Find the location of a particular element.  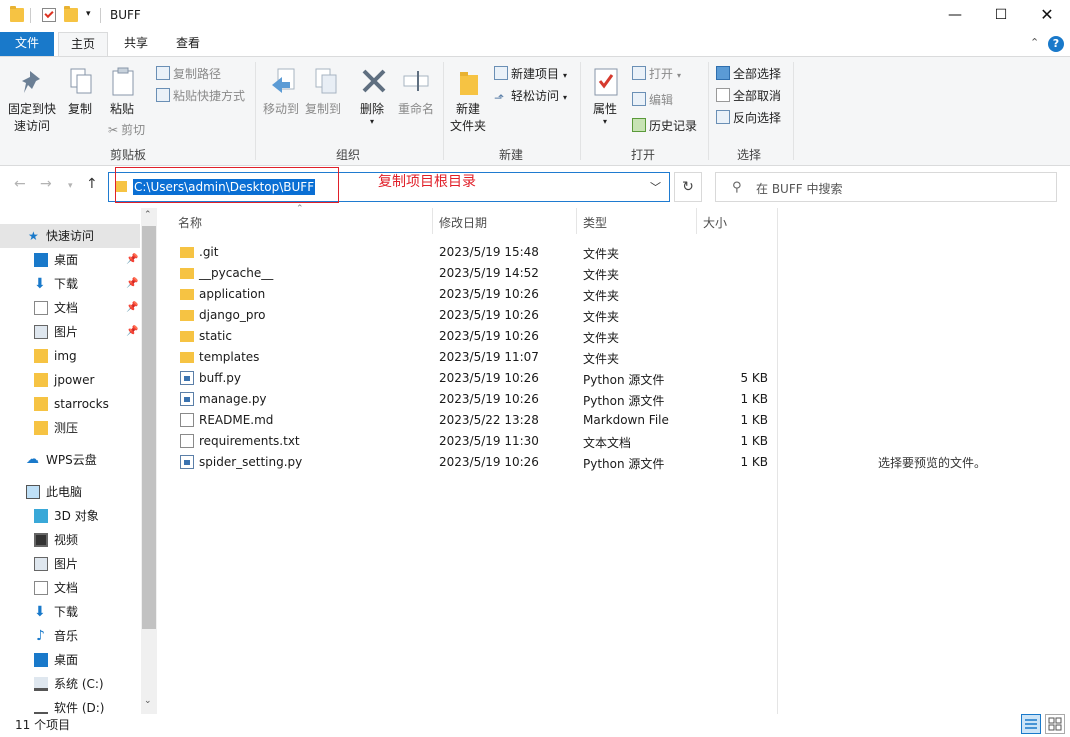

details-view-button is located at coordinates (1031, 724).